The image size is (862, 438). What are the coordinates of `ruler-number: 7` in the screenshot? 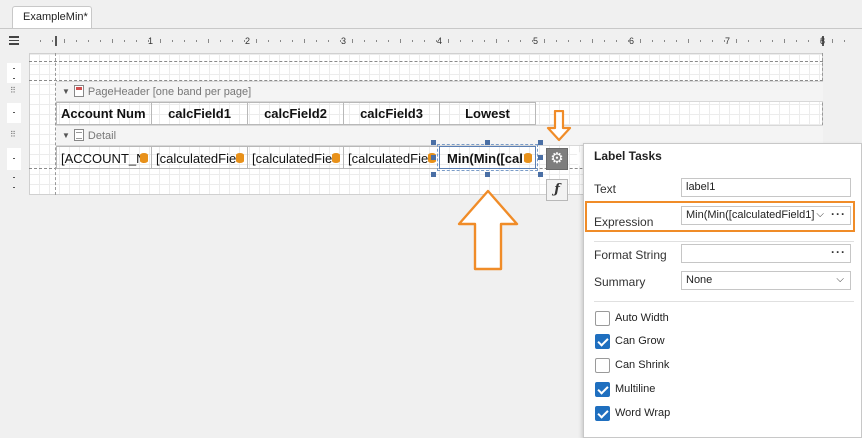 It's located at (728, 41).